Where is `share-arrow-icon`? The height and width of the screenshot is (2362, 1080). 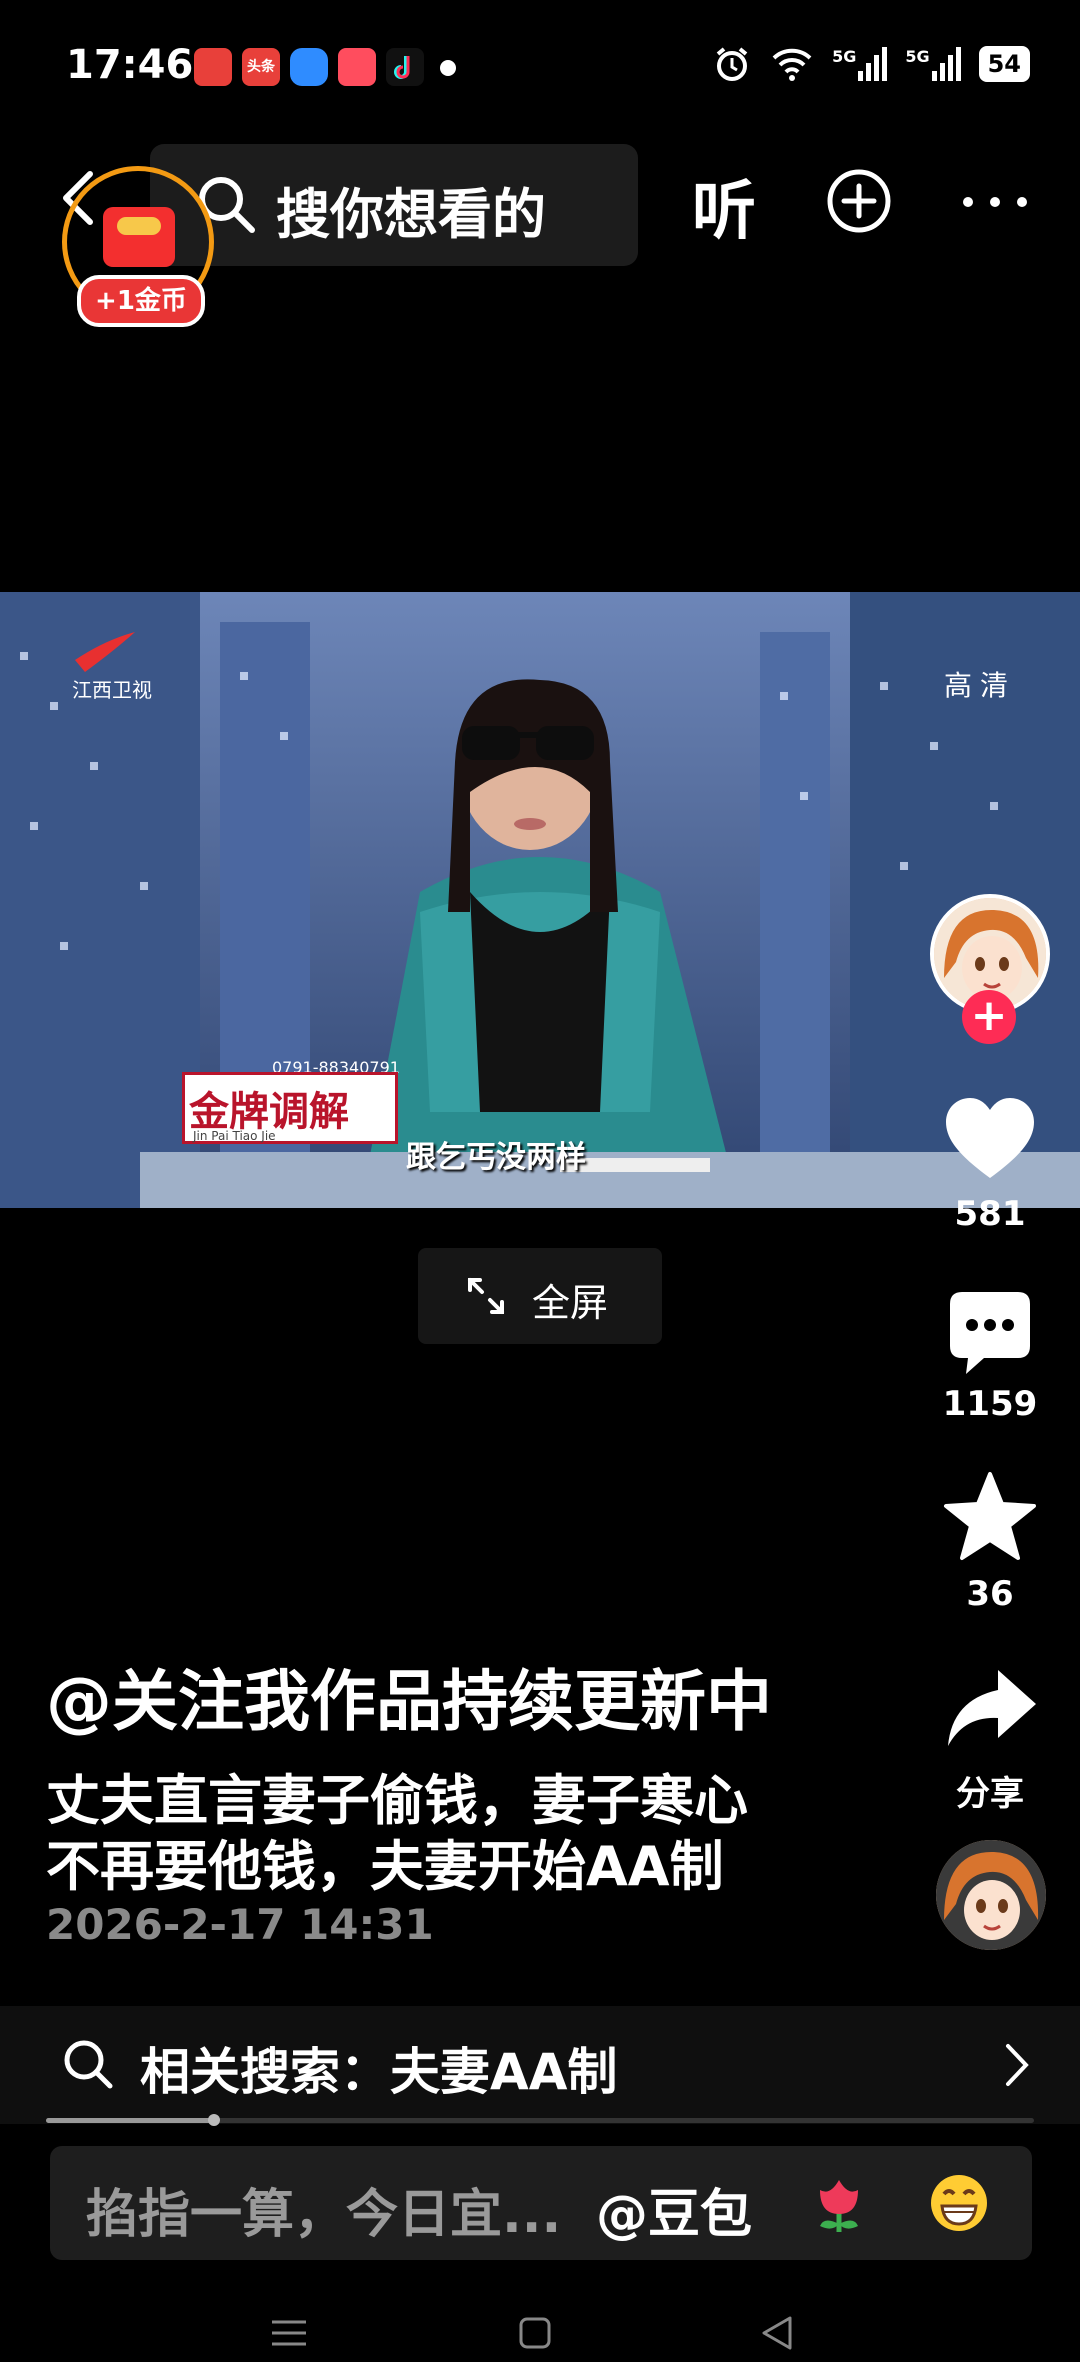
share-arrow-icon is located at coordinates (990, 1710).